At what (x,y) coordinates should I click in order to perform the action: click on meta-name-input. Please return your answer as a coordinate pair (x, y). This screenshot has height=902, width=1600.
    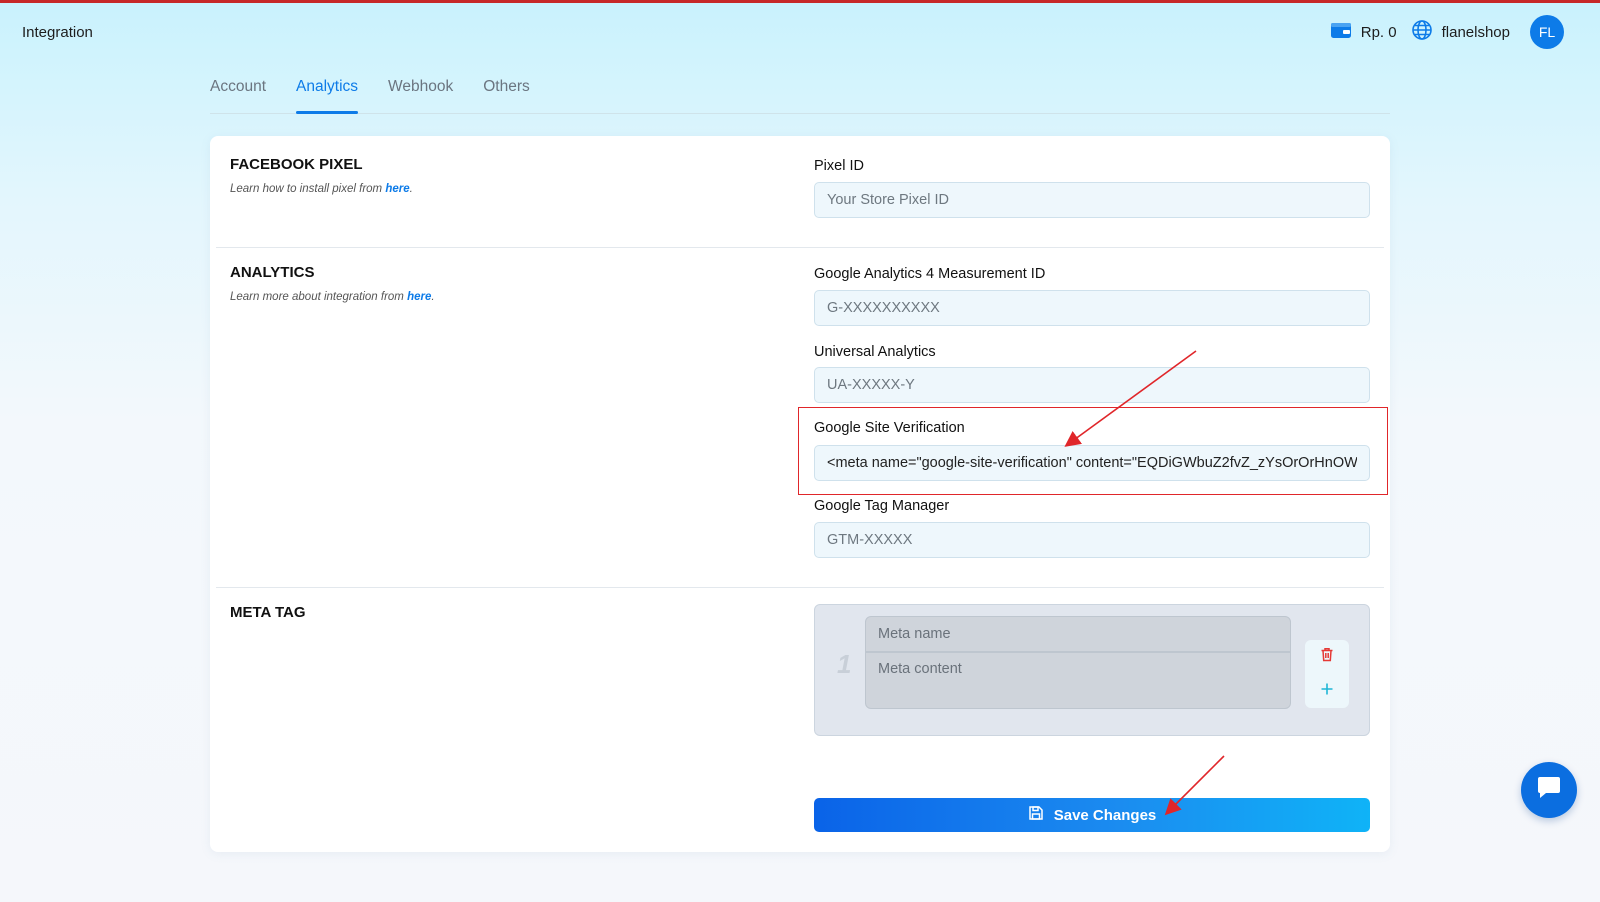
    Looking at the image, I should click on (1078, 634).